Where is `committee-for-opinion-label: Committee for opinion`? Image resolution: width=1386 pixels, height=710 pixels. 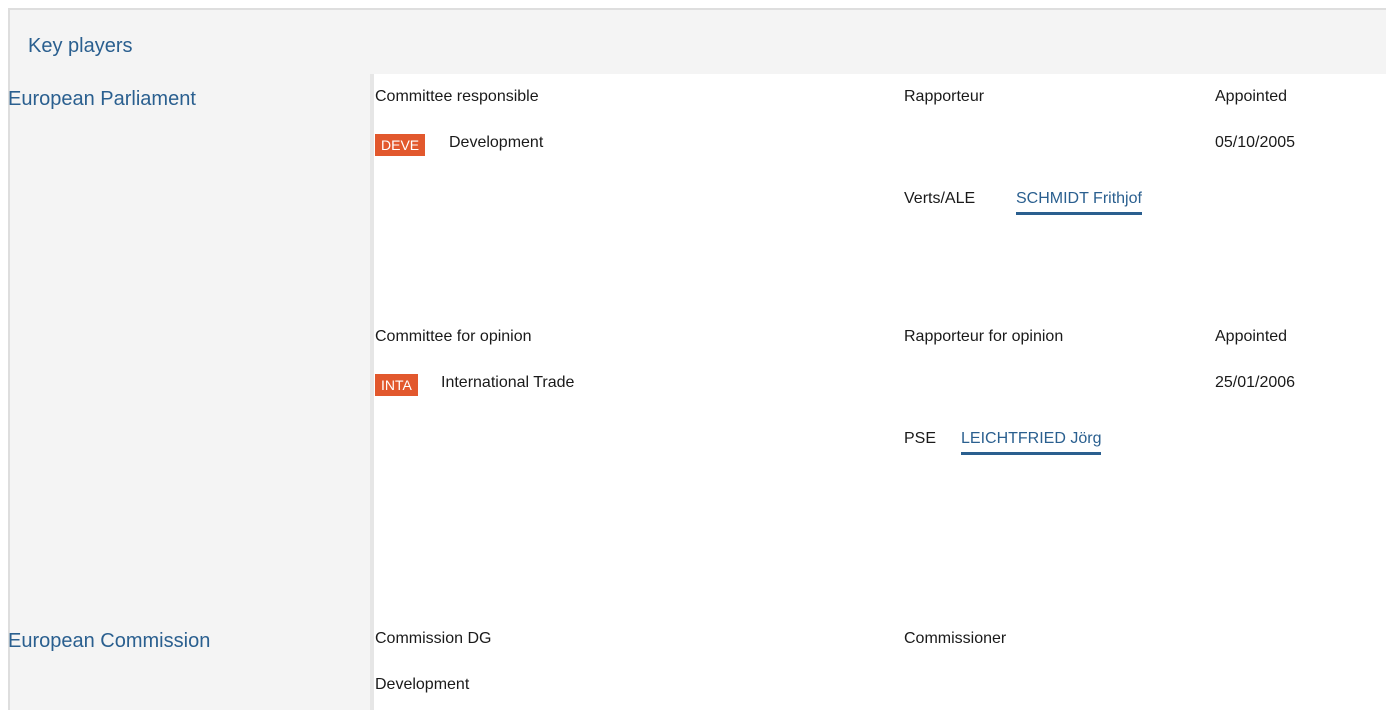
committee-for-opinion-label: Committee for opinion is located at coordinates (453, 336).